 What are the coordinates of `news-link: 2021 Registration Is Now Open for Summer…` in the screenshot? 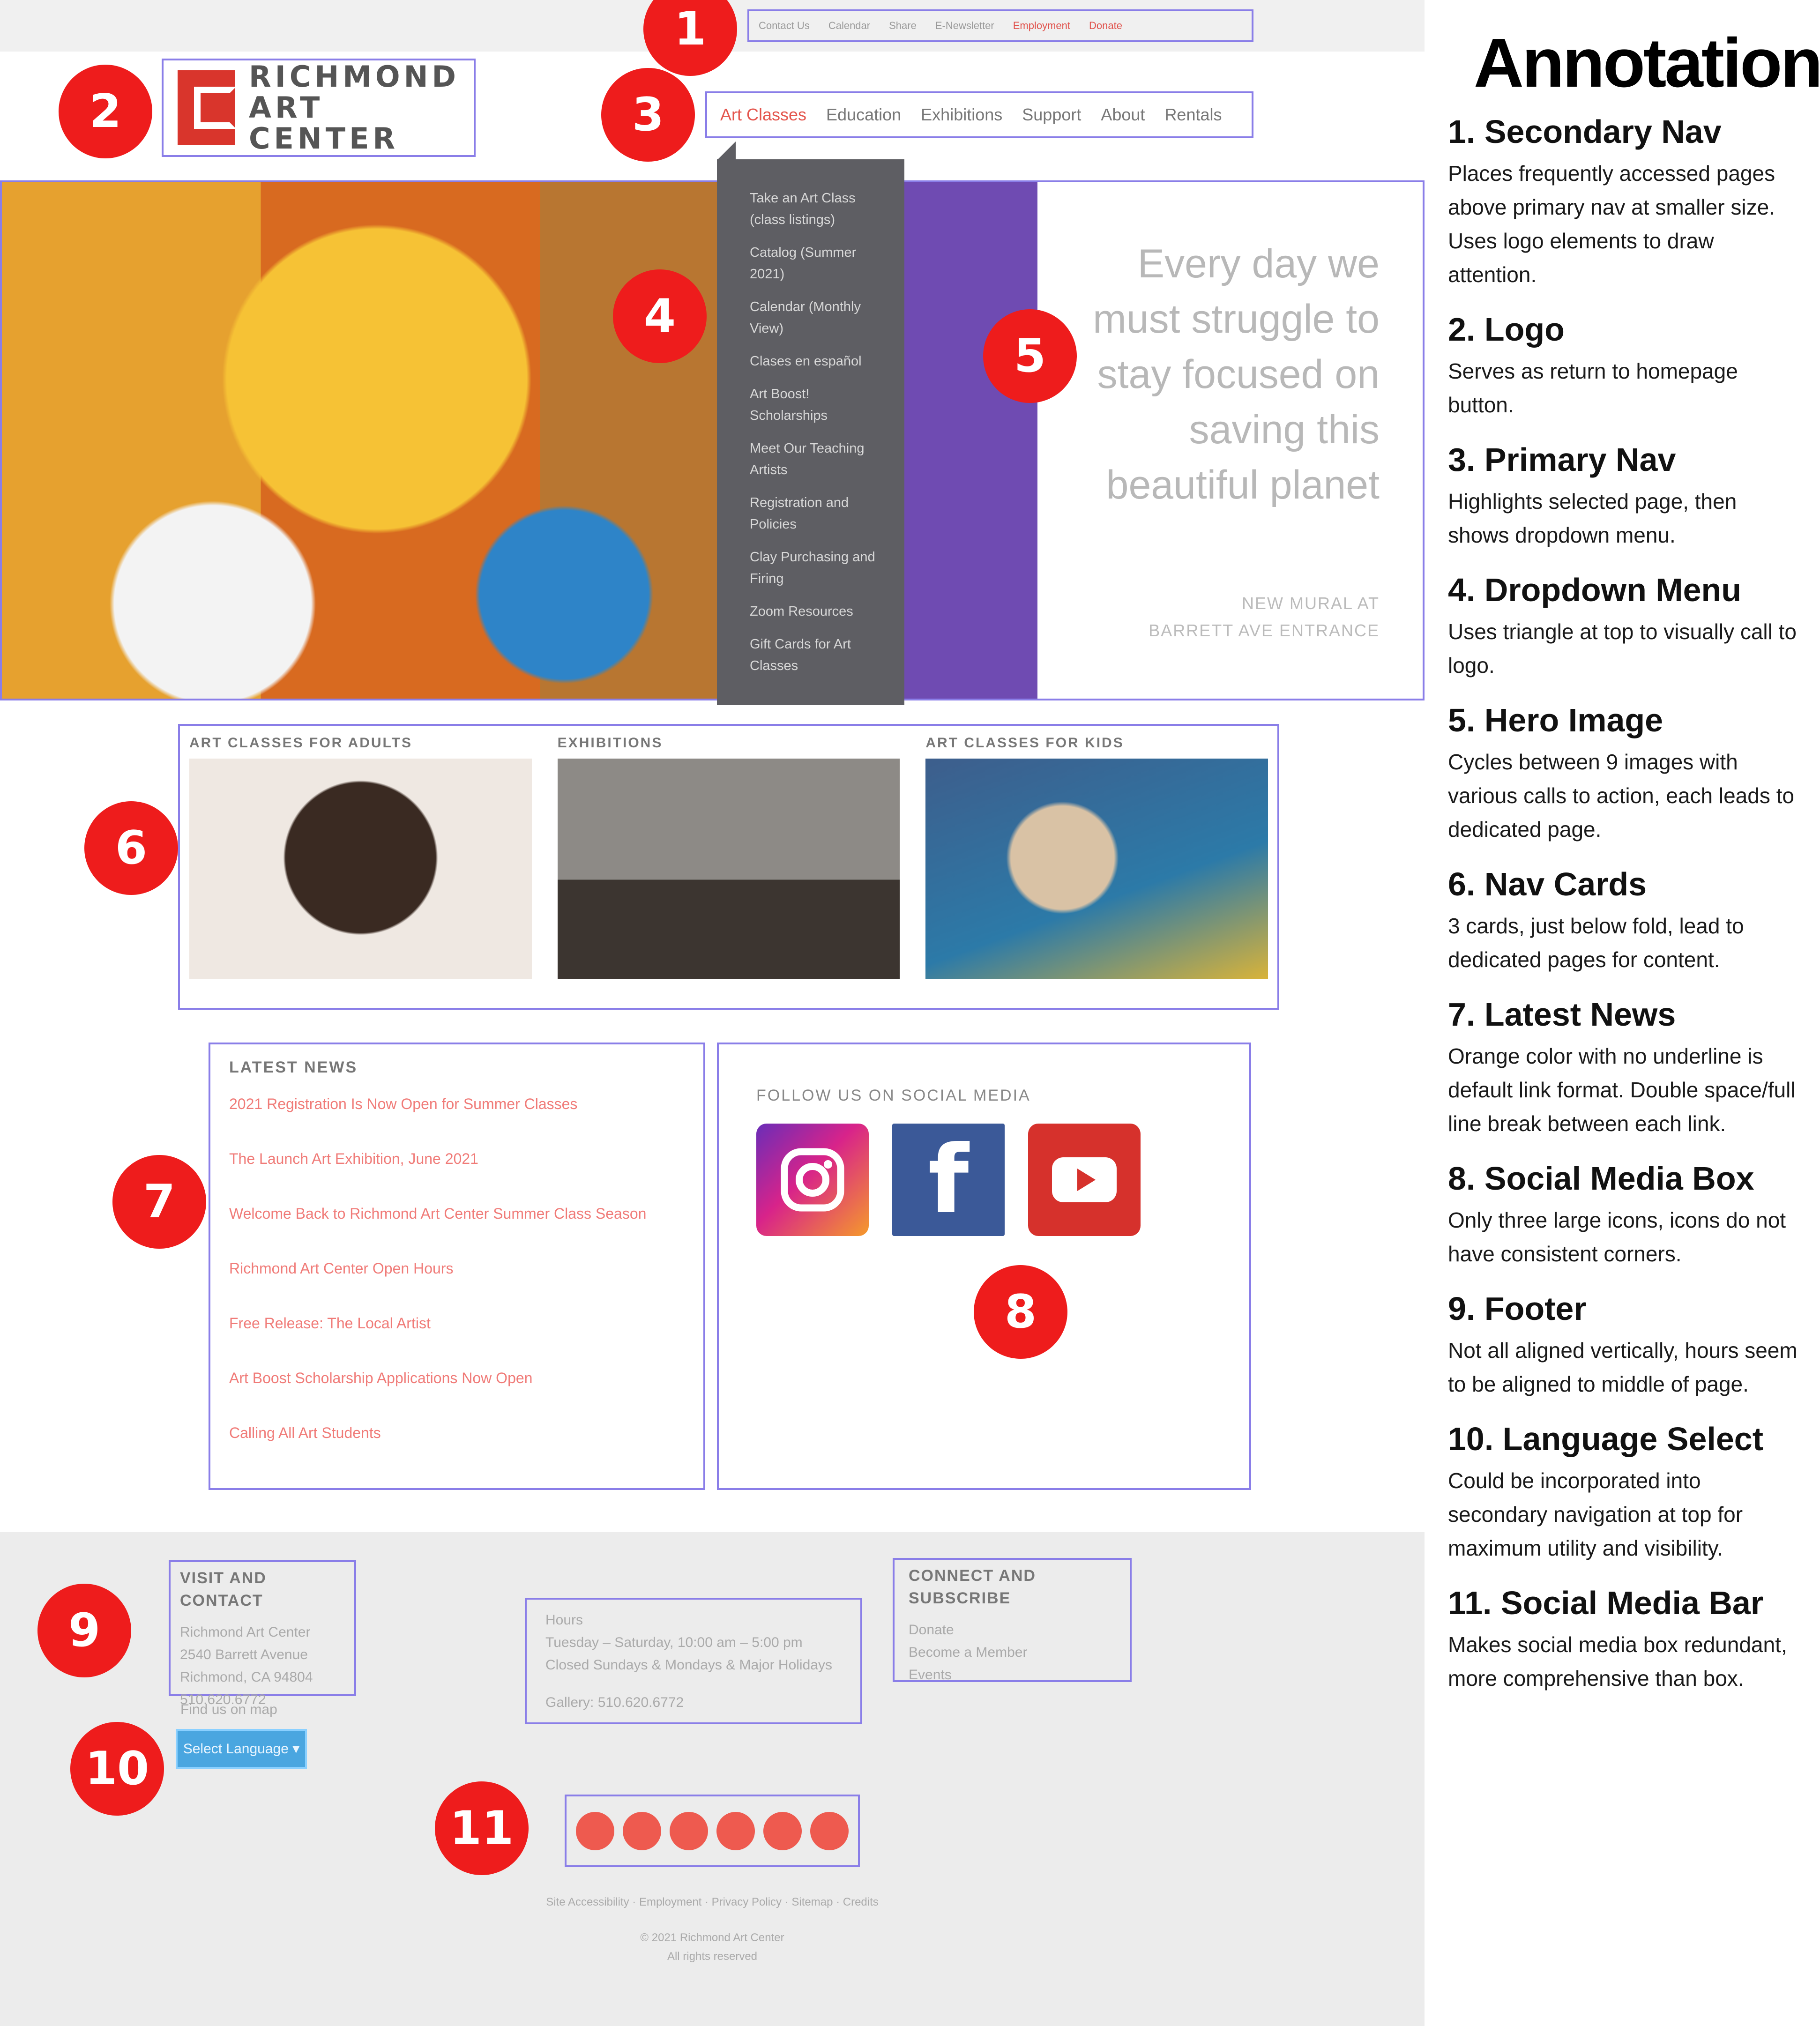 It's located at (457, 1104).